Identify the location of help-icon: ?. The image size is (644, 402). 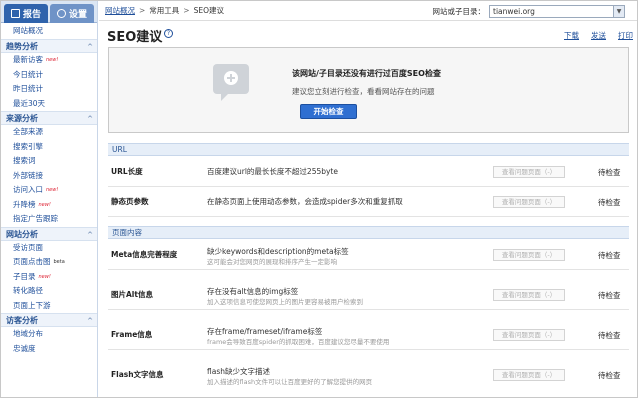
(168, 33).